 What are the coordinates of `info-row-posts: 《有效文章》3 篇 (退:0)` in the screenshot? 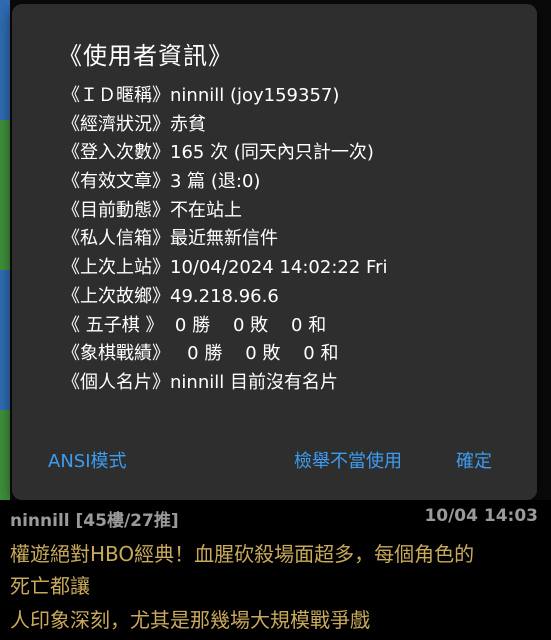 It's located at (224, 182).